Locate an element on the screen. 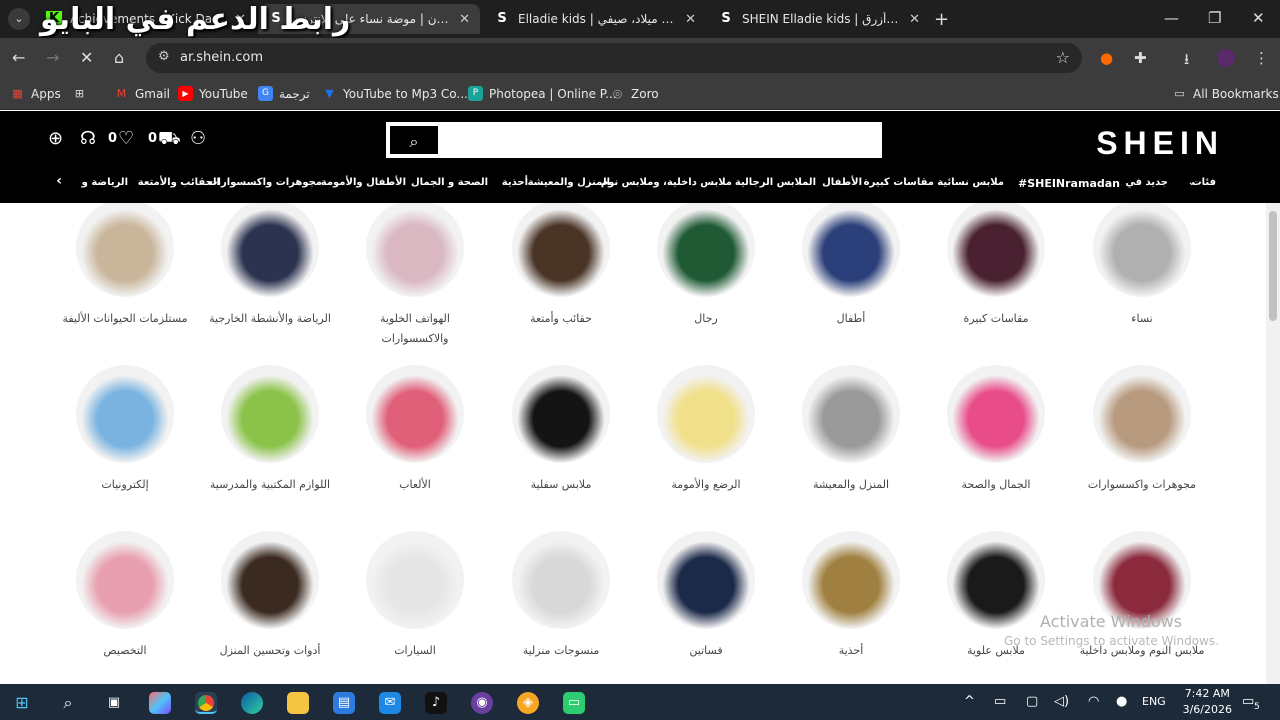  category-tile: حقائب وأمتعة is located at coordinates (561, 266).